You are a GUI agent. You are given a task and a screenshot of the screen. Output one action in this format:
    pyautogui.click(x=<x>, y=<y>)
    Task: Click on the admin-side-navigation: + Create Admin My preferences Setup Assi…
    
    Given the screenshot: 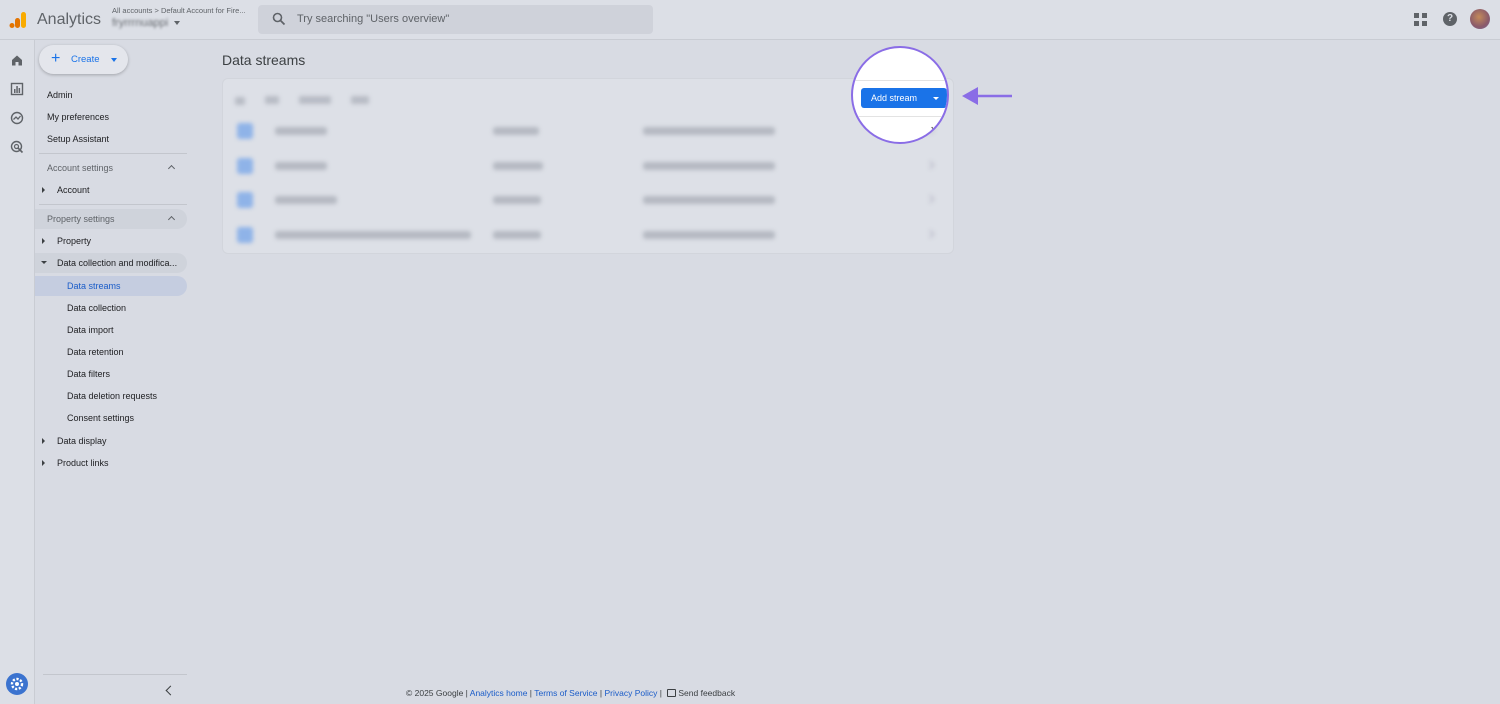 What is the action you would take?
    pyautogui.click(x=113, y=372)
    